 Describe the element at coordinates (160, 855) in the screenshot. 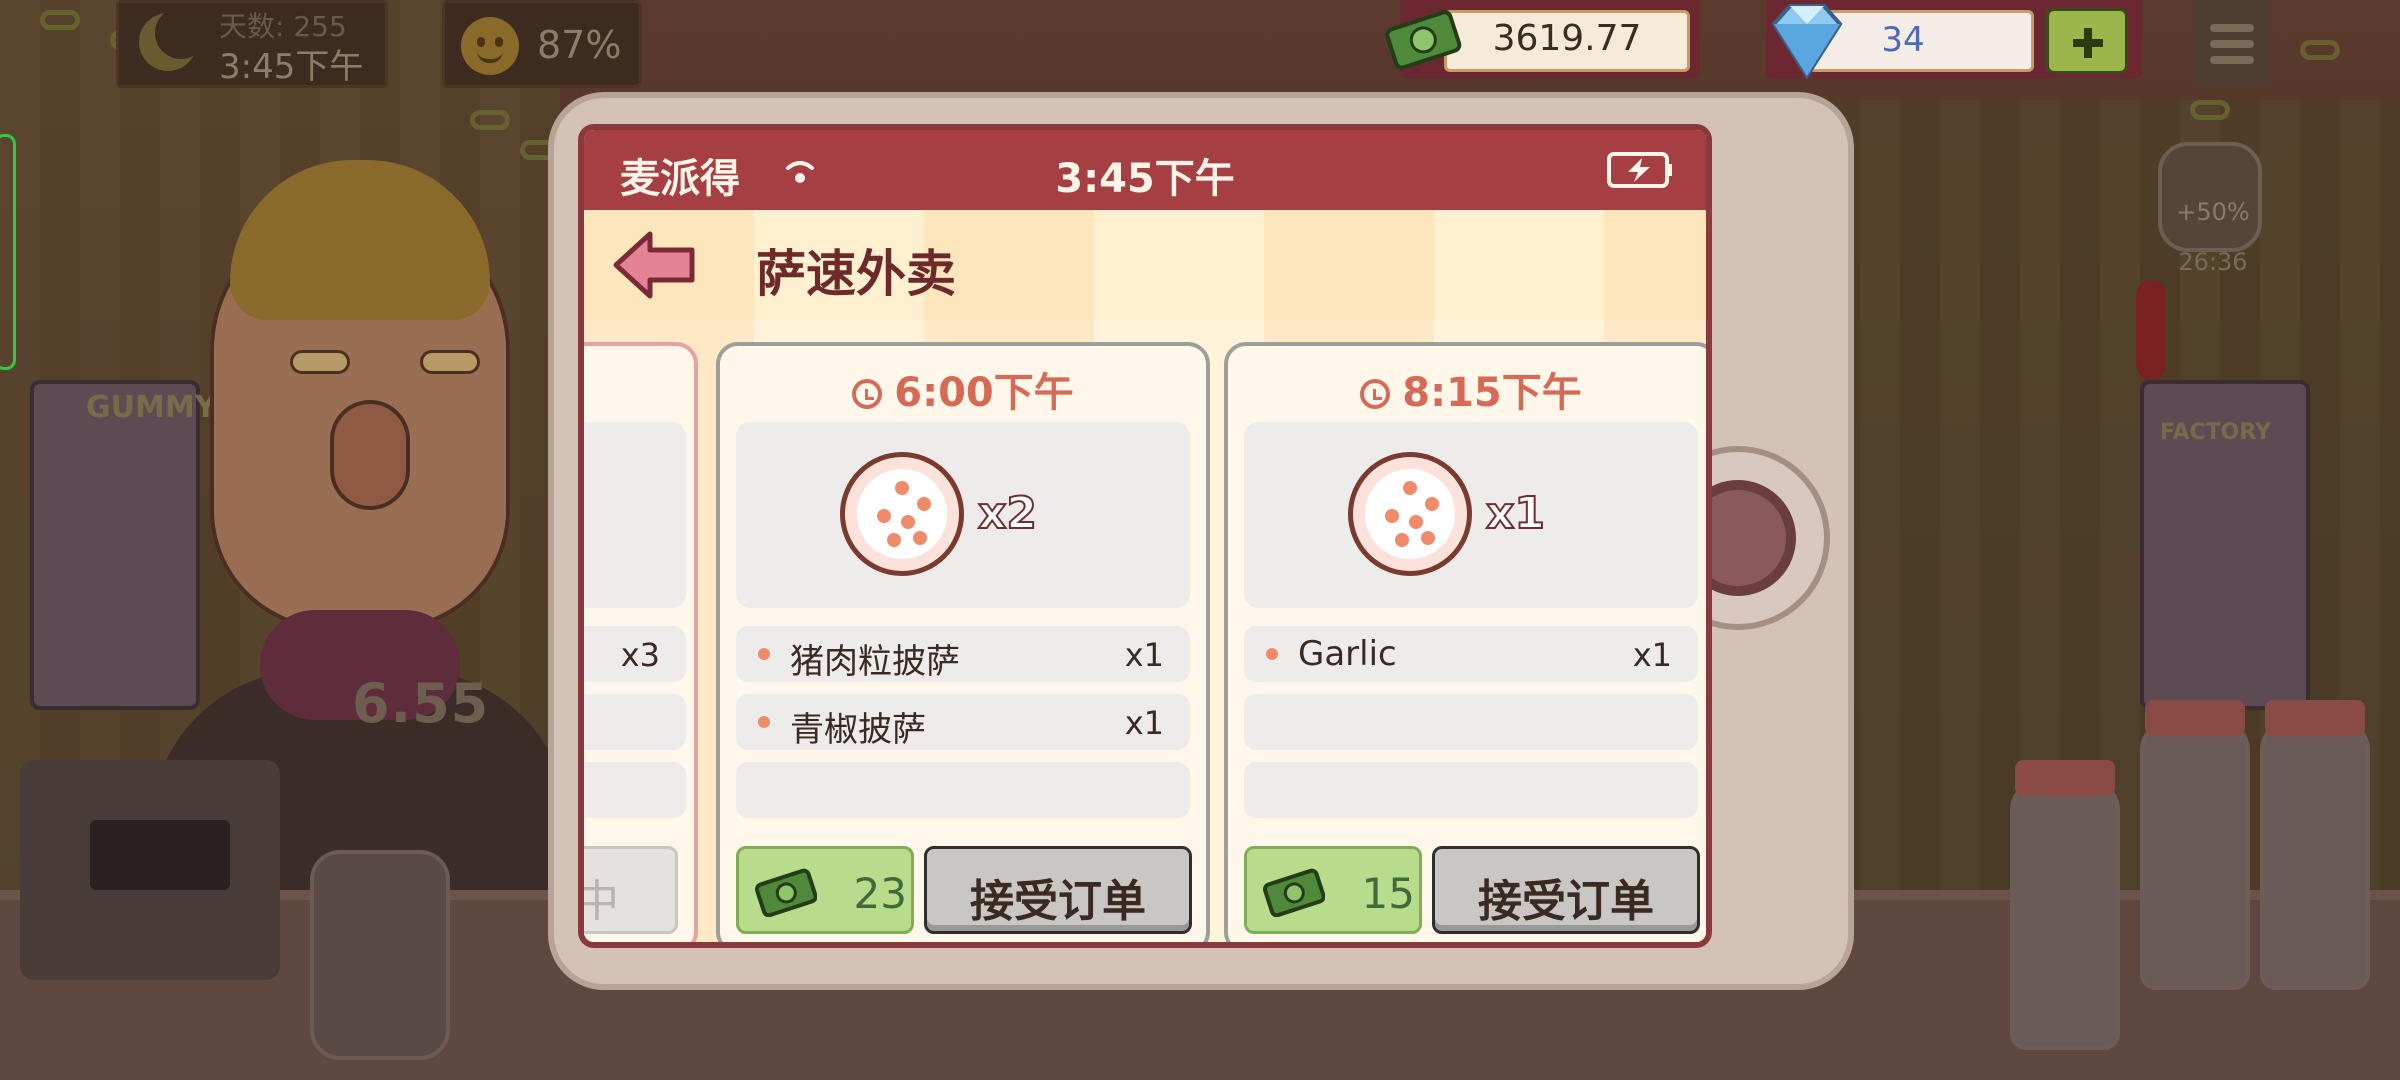

I see `cash-register-screen` at that location.